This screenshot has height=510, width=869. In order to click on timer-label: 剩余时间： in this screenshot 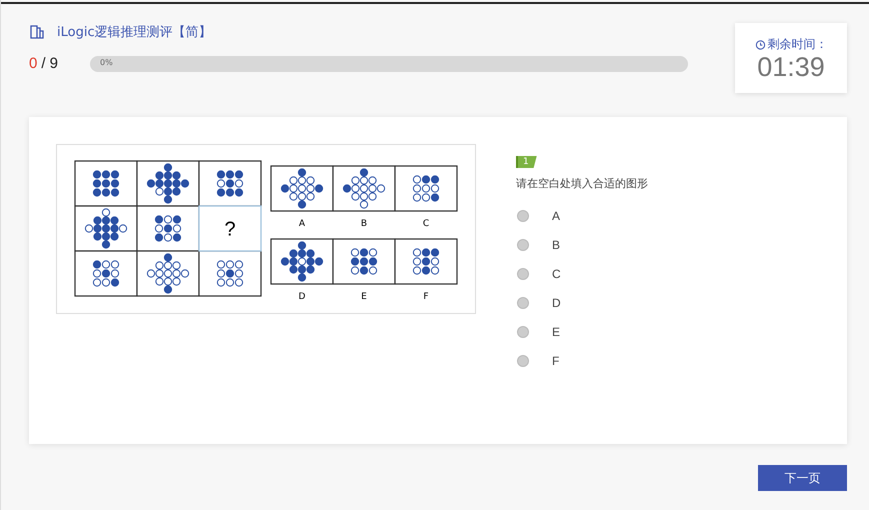, I will do `click(798, 44)`.